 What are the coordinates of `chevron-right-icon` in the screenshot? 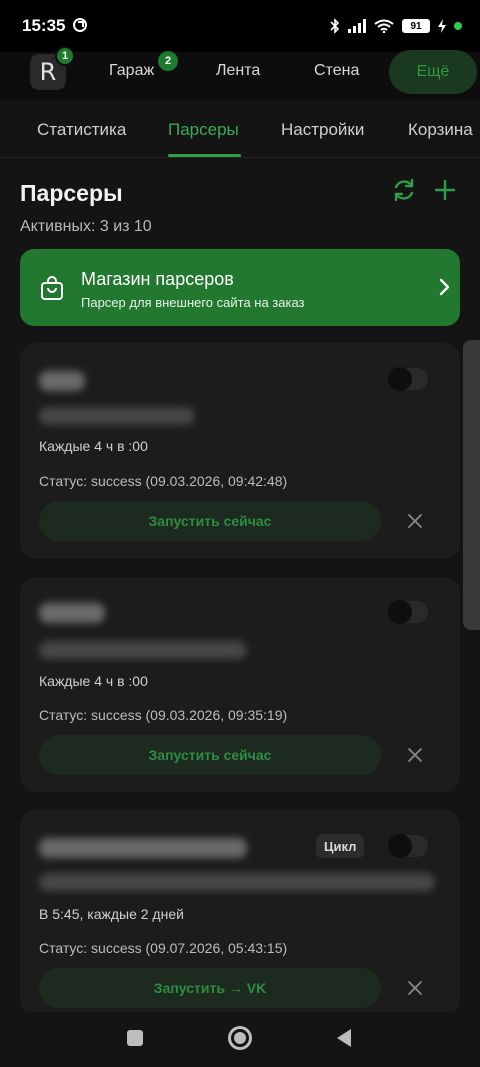 It's located at (444, 287).